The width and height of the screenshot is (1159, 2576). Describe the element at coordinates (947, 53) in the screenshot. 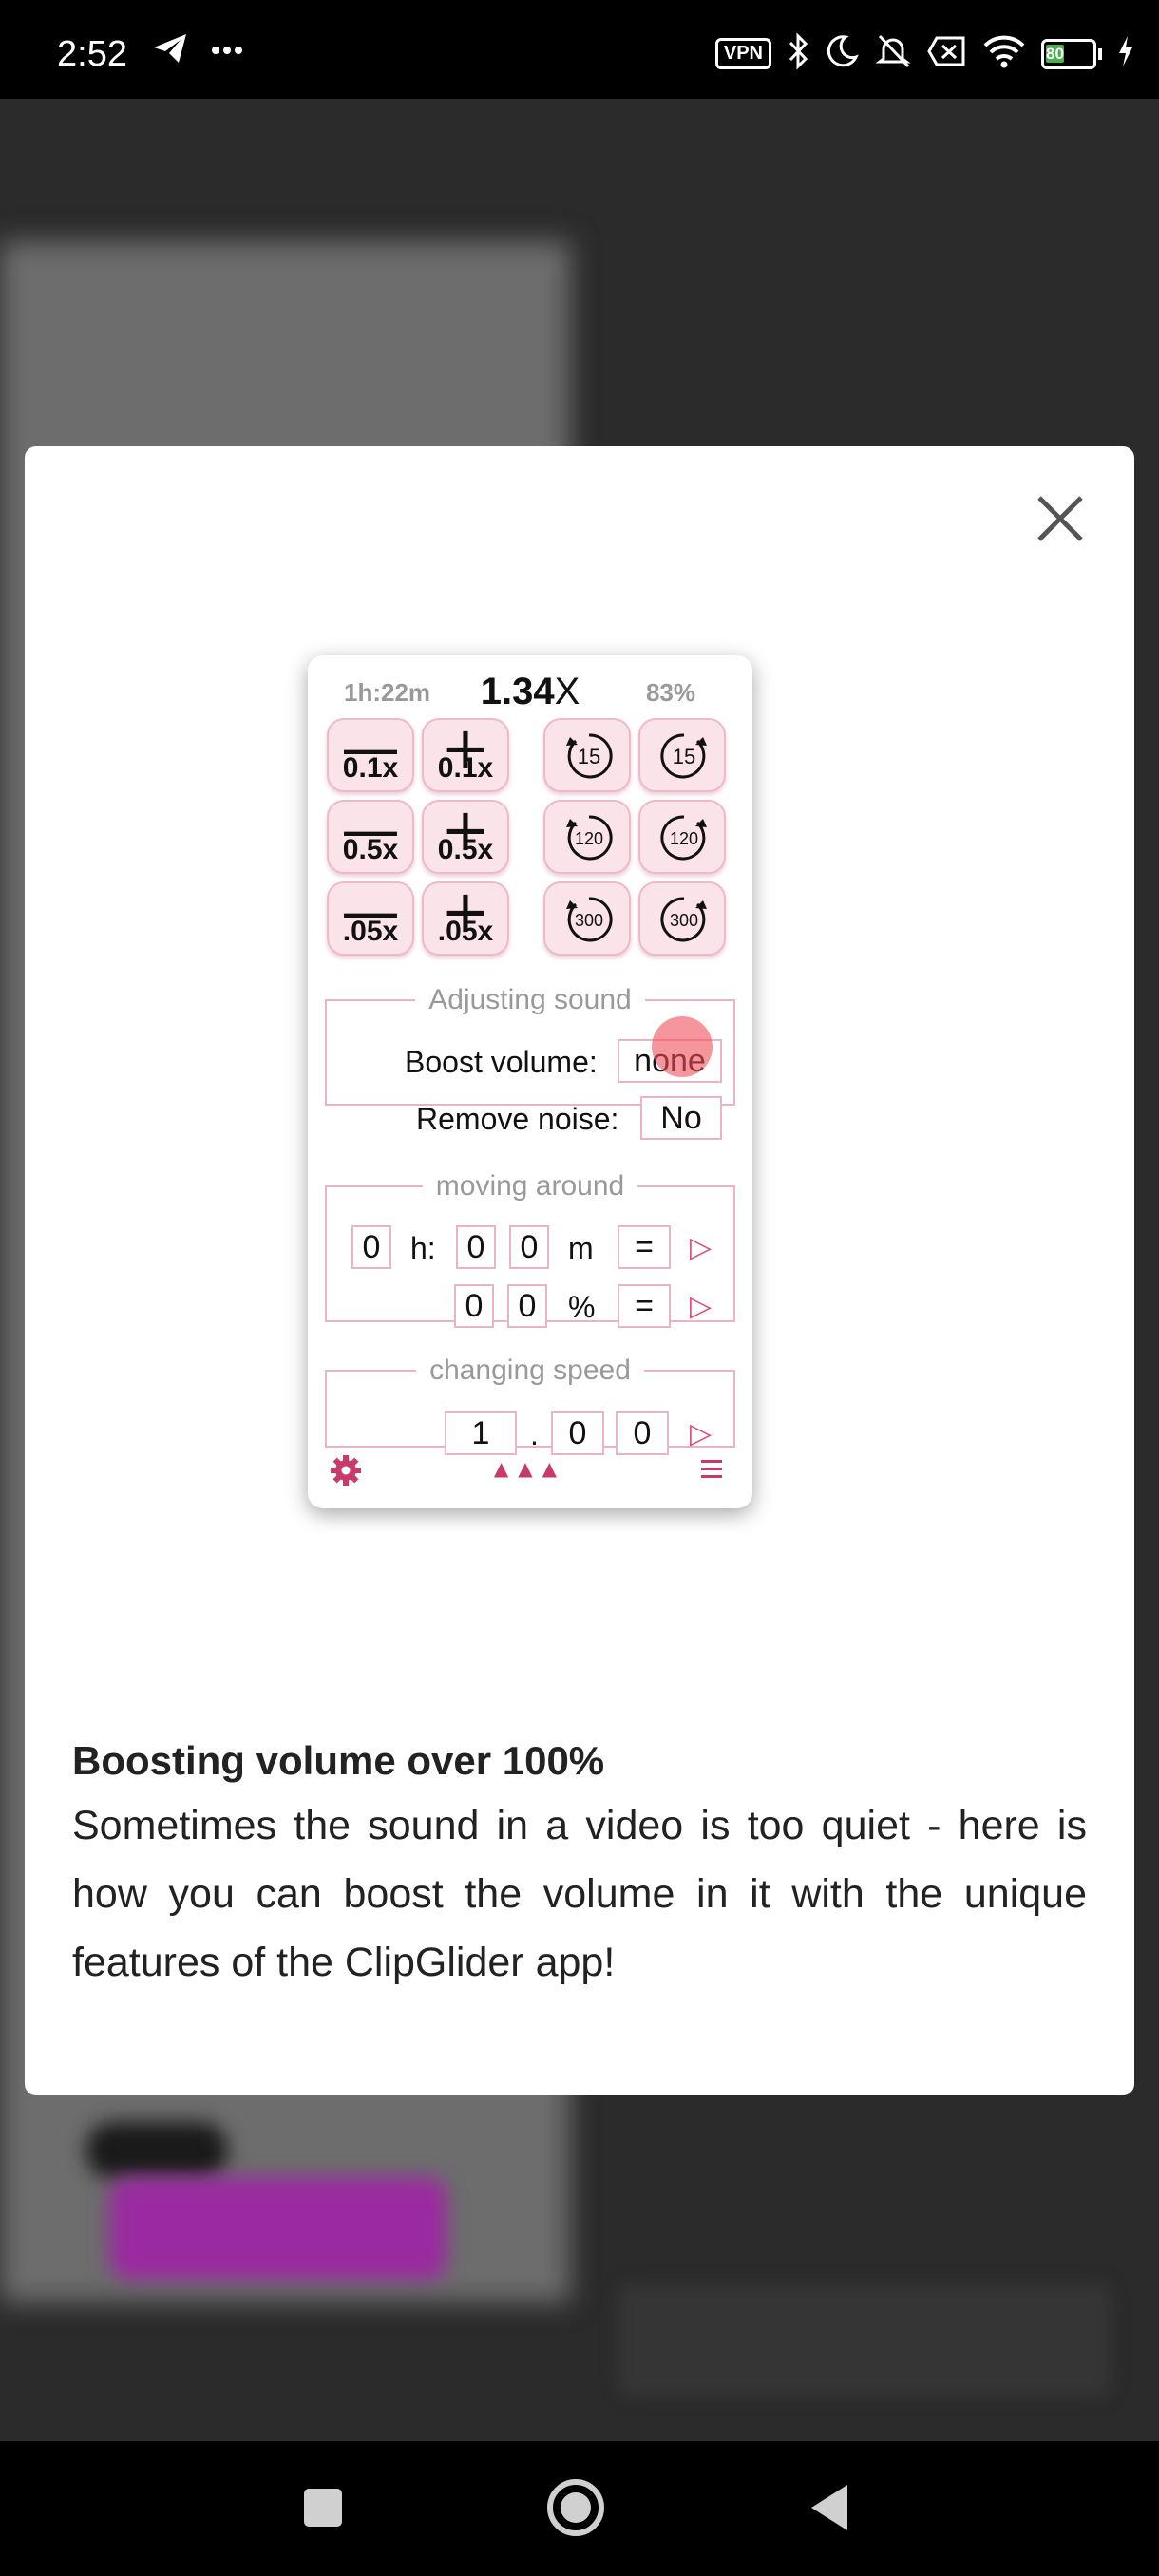

I see `sim-off-icon` at that location.